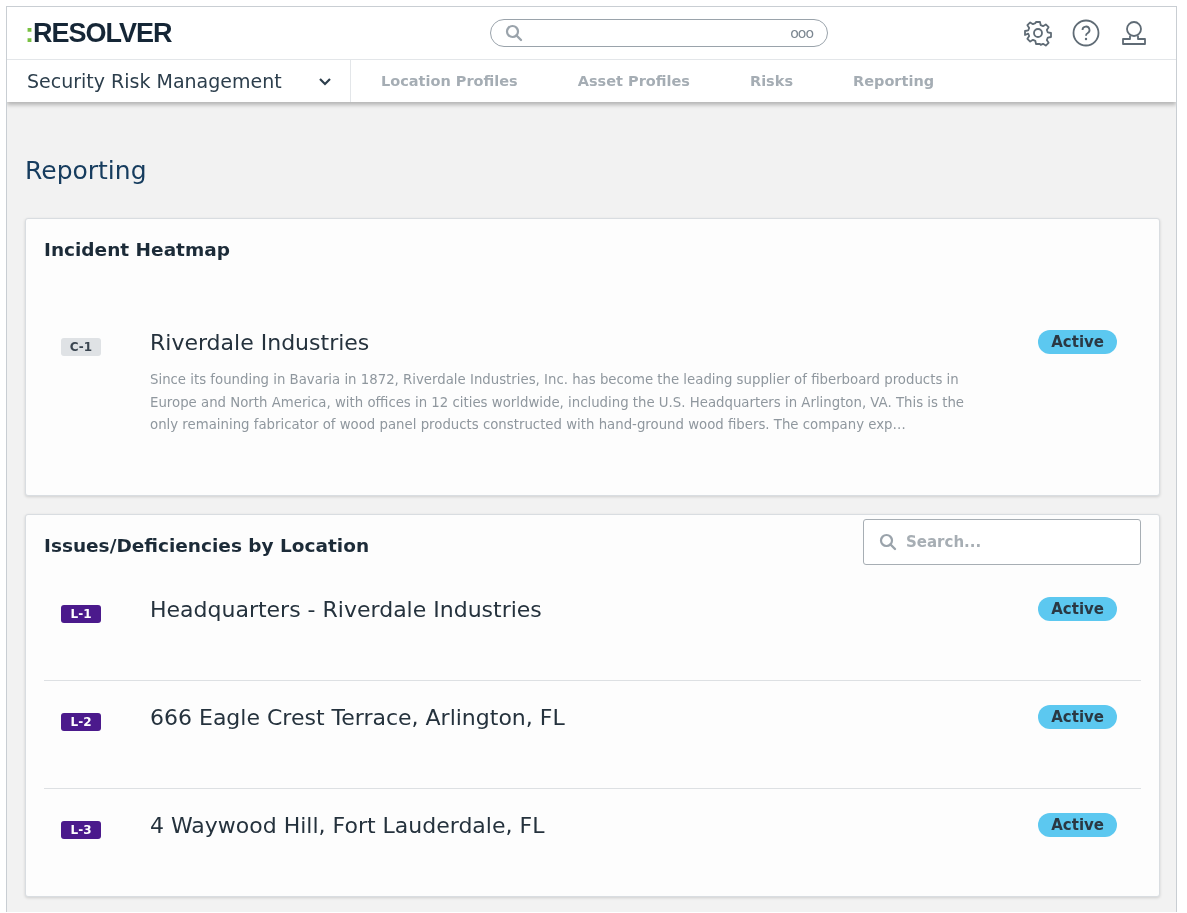  Describe the element at coordinates (86, 170) in the screenshot. I see `page-title: Reporting` at that location.